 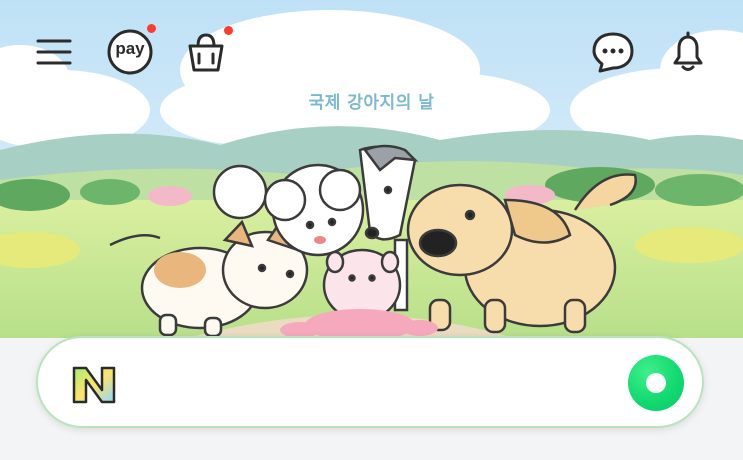 I want to click on shopping-button, so click(x=206, y=52).